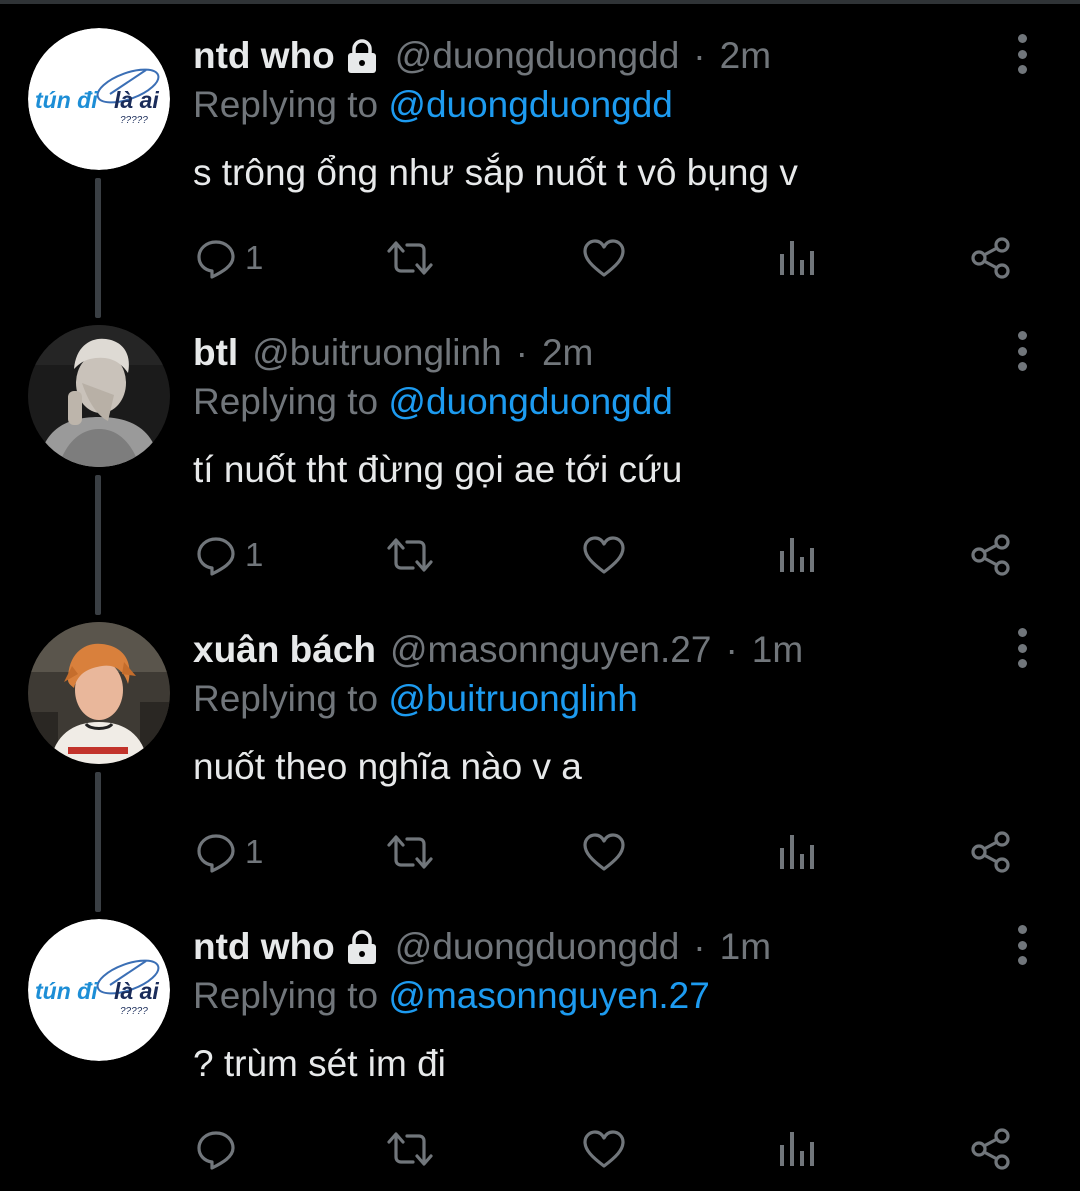  What do you see at coordinates (376, 353) in the screenshot?
I see `username: @buitruonglinh` at bounding box center [376, 353].